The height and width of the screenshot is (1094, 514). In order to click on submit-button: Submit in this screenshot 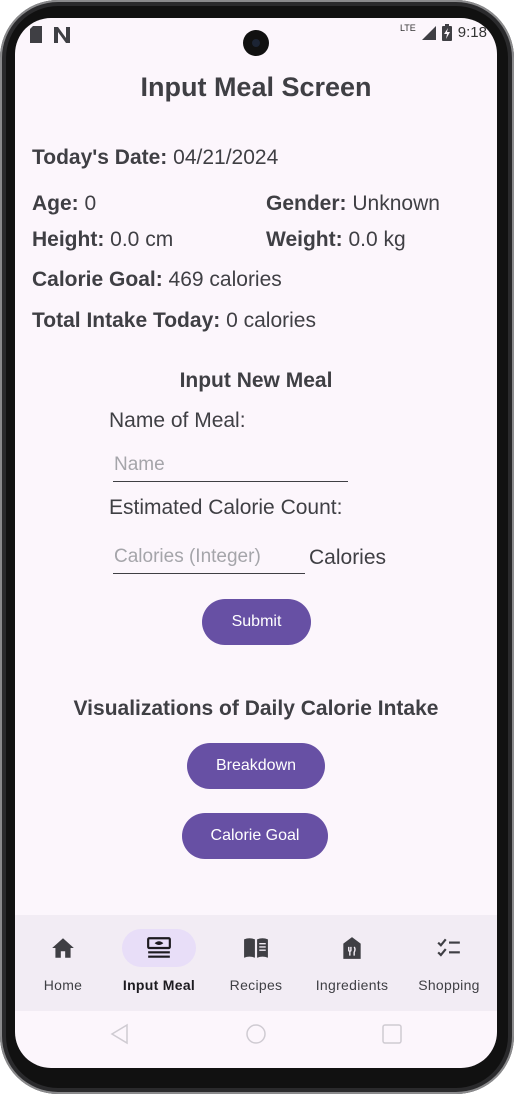, I will do `click(256, 622)`.